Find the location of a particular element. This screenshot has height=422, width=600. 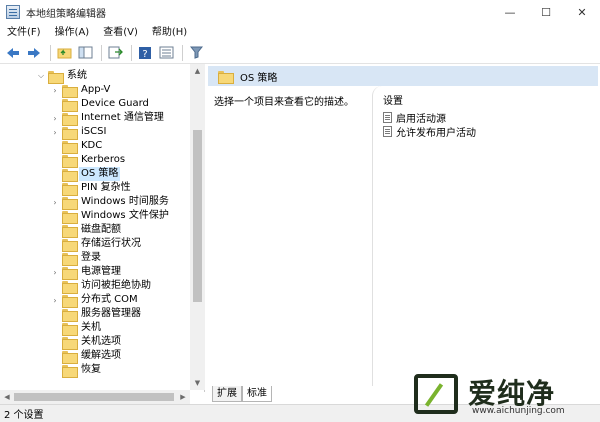

setting-item: 启用活动源 is located at coordinates (414, 117).